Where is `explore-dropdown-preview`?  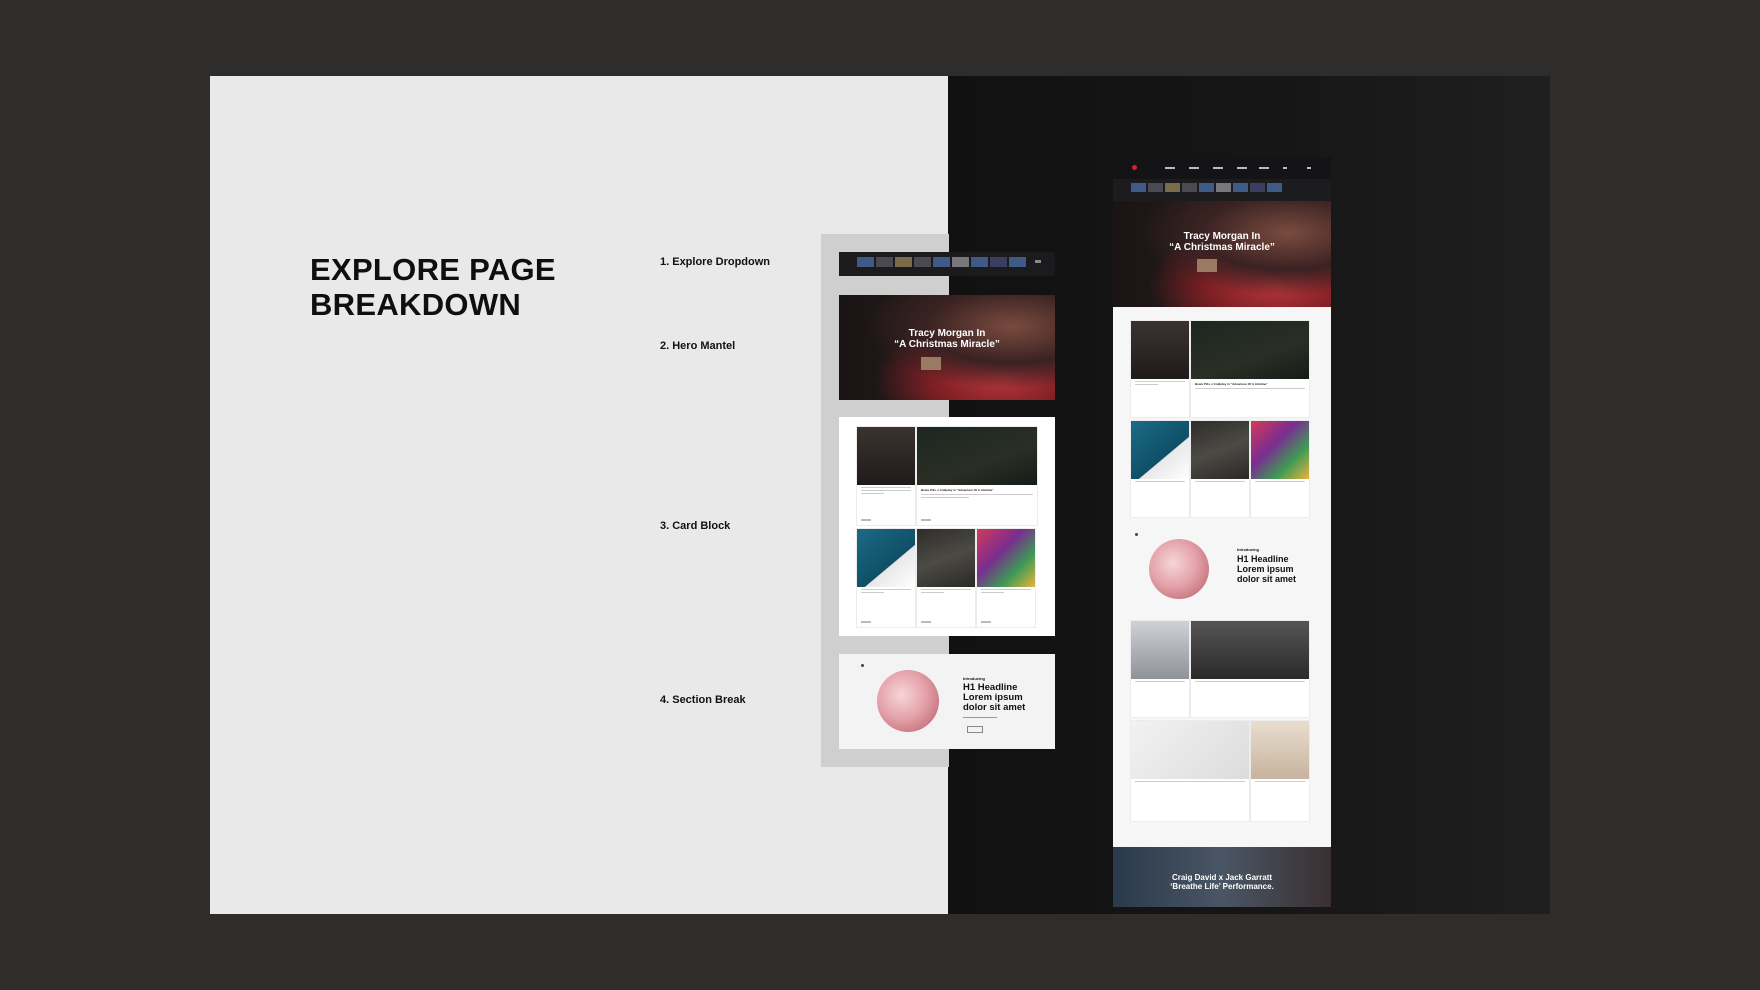 explore-dropdown-preview is located at coordinates (947, 264).